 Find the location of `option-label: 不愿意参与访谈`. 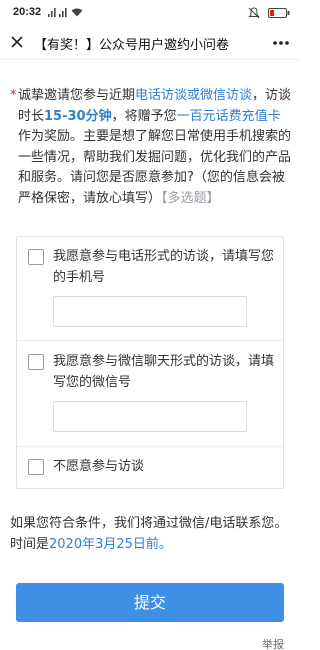

option-label: 不愿意参与访谈 is located at coordinates (99, 466).